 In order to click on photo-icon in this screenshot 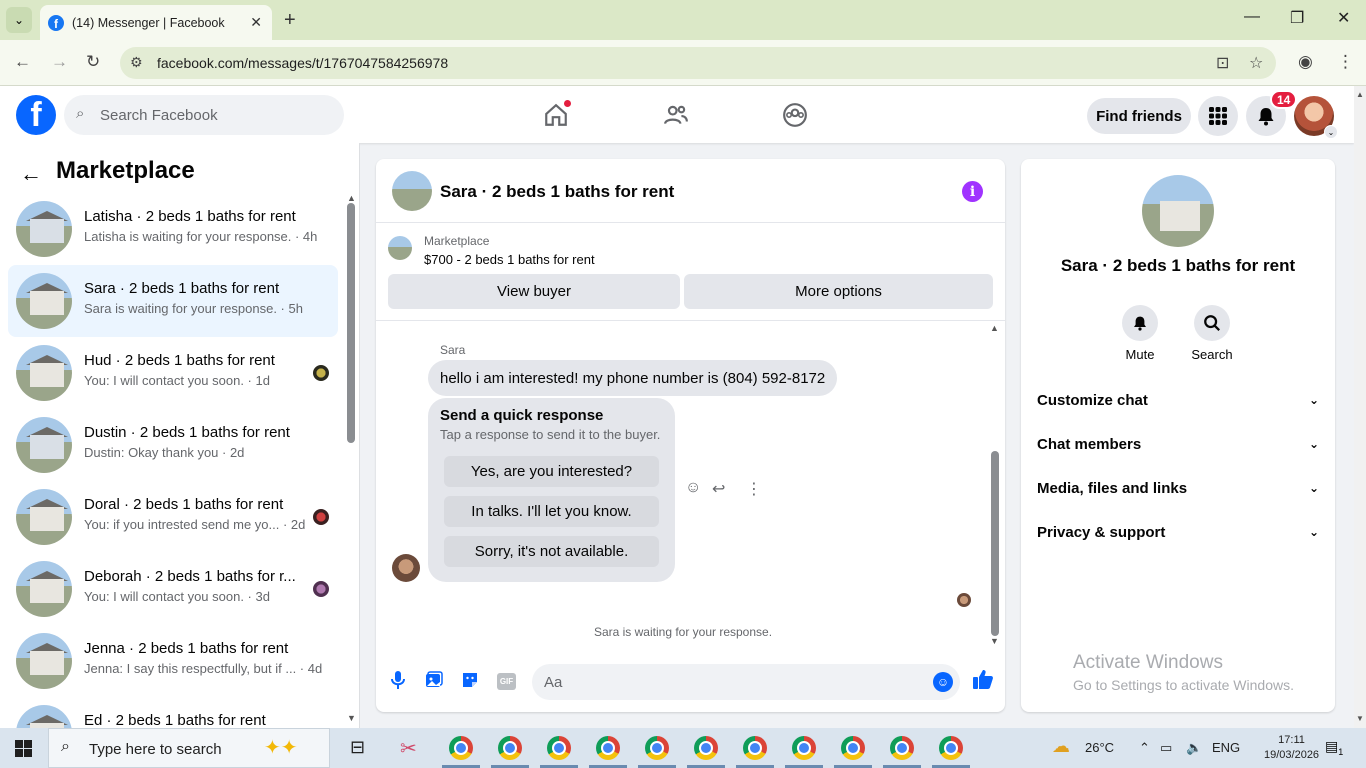, I will do `click(434, 680)`.